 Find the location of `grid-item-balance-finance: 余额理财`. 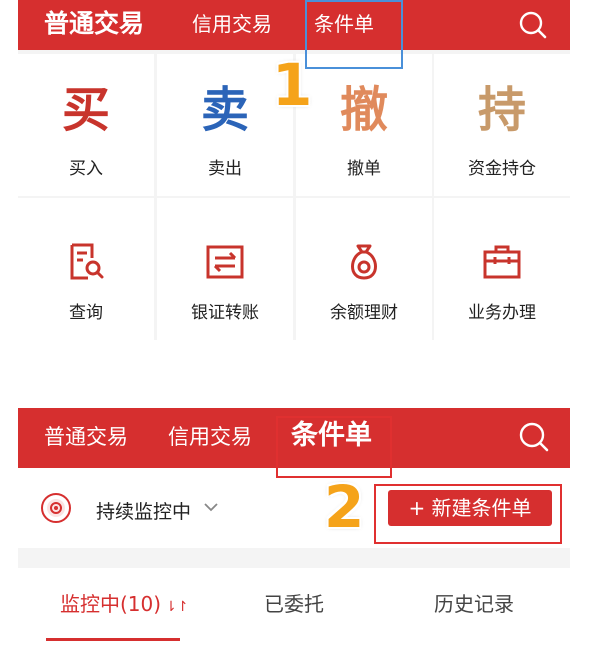

grid-item-balance-finance: 余额理财 is located at coordinates (364, 269).